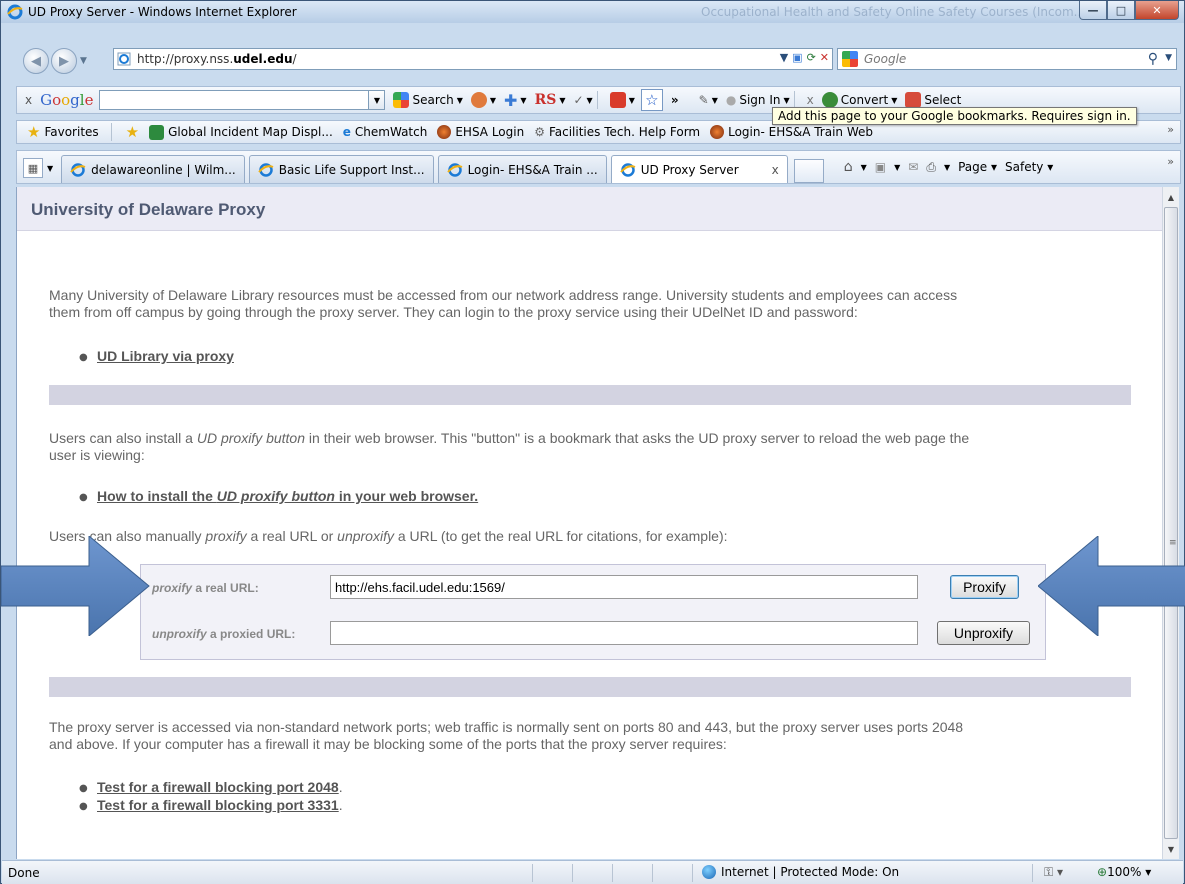 The height and width of the screenshot is (884, 1185). I want to click on google-search-input, so click(234, 100).